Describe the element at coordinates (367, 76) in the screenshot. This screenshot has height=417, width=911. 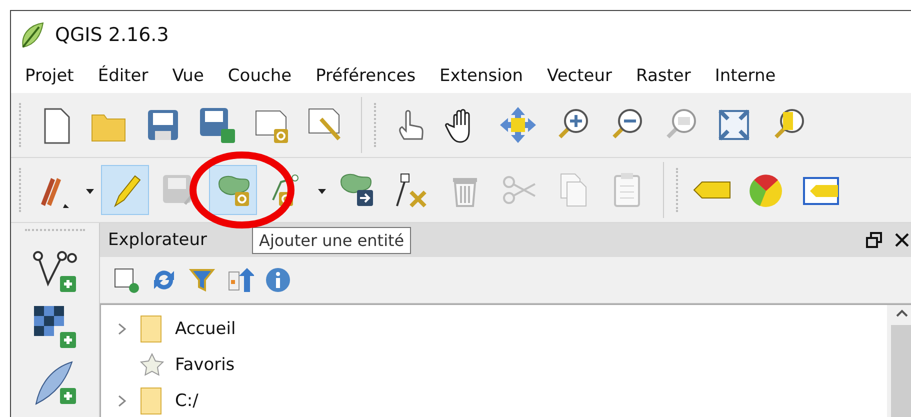
I see `menu-item: Préférences` at that location.